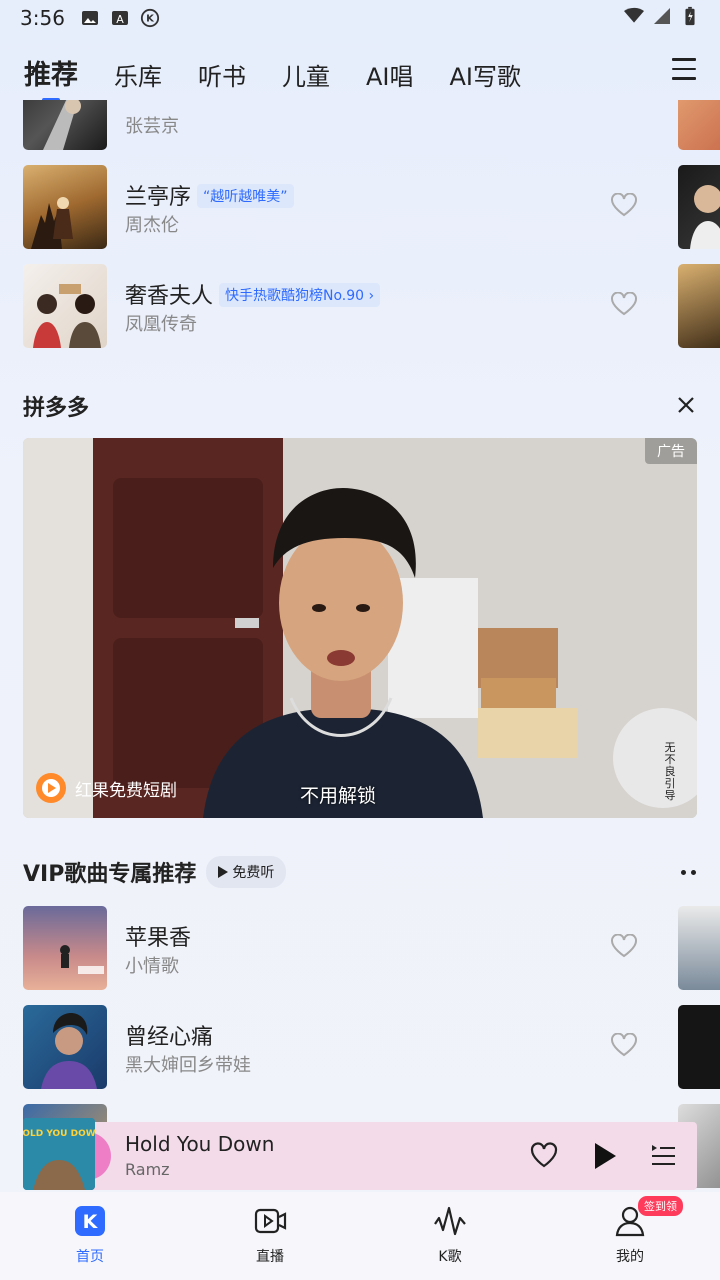  What do you see at coordinates (688, 872) in the screenshot?
I see `more-options-icon` at bounding box center [688, 872].